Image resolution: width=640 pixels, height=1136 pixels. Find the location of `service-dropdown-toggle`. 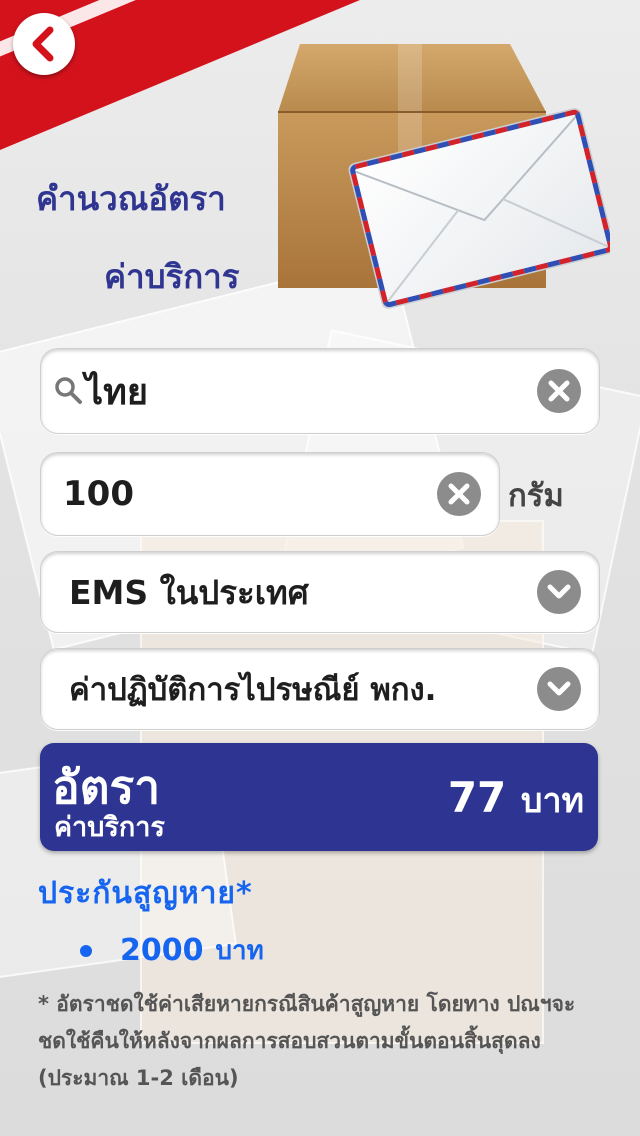

service-dropdown-toggle is located at coordinates (559, 592).